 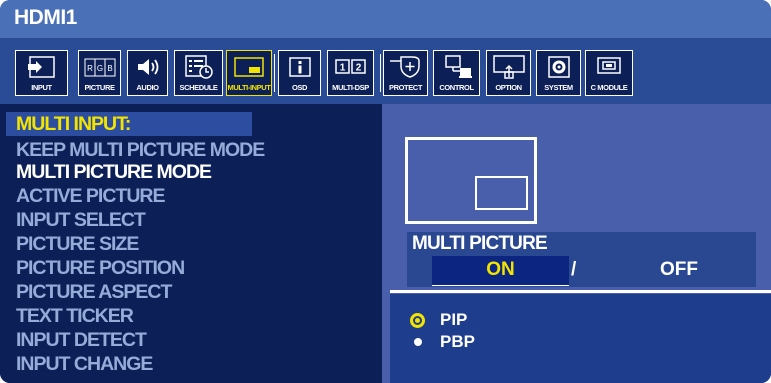 I want to click on toolbar-multi-dsp-label: MULTI-DSP, so click(x=350, y=87).